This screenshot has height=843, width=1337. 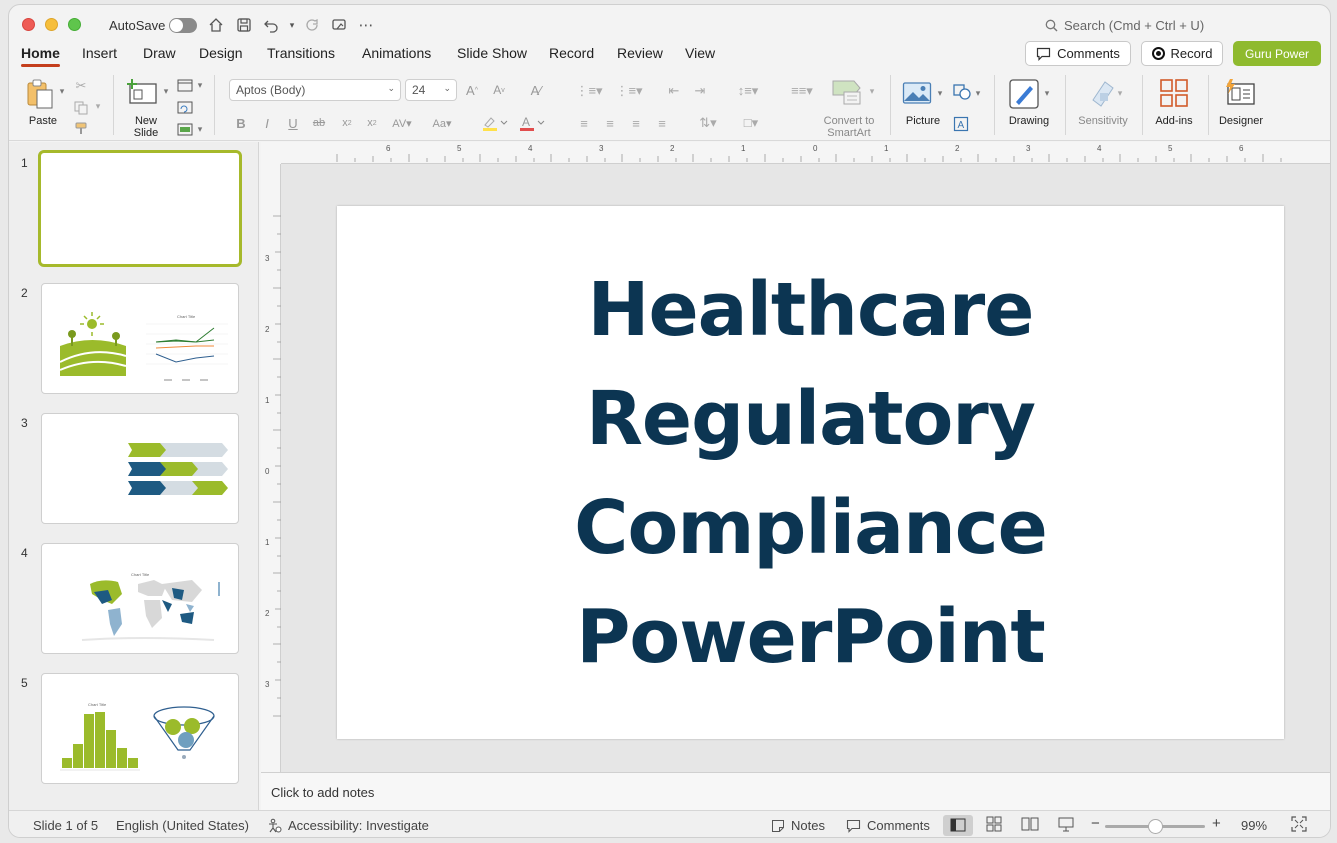 I want to click on decrease-font-size-icon: Av, so click(x=499, y=90).